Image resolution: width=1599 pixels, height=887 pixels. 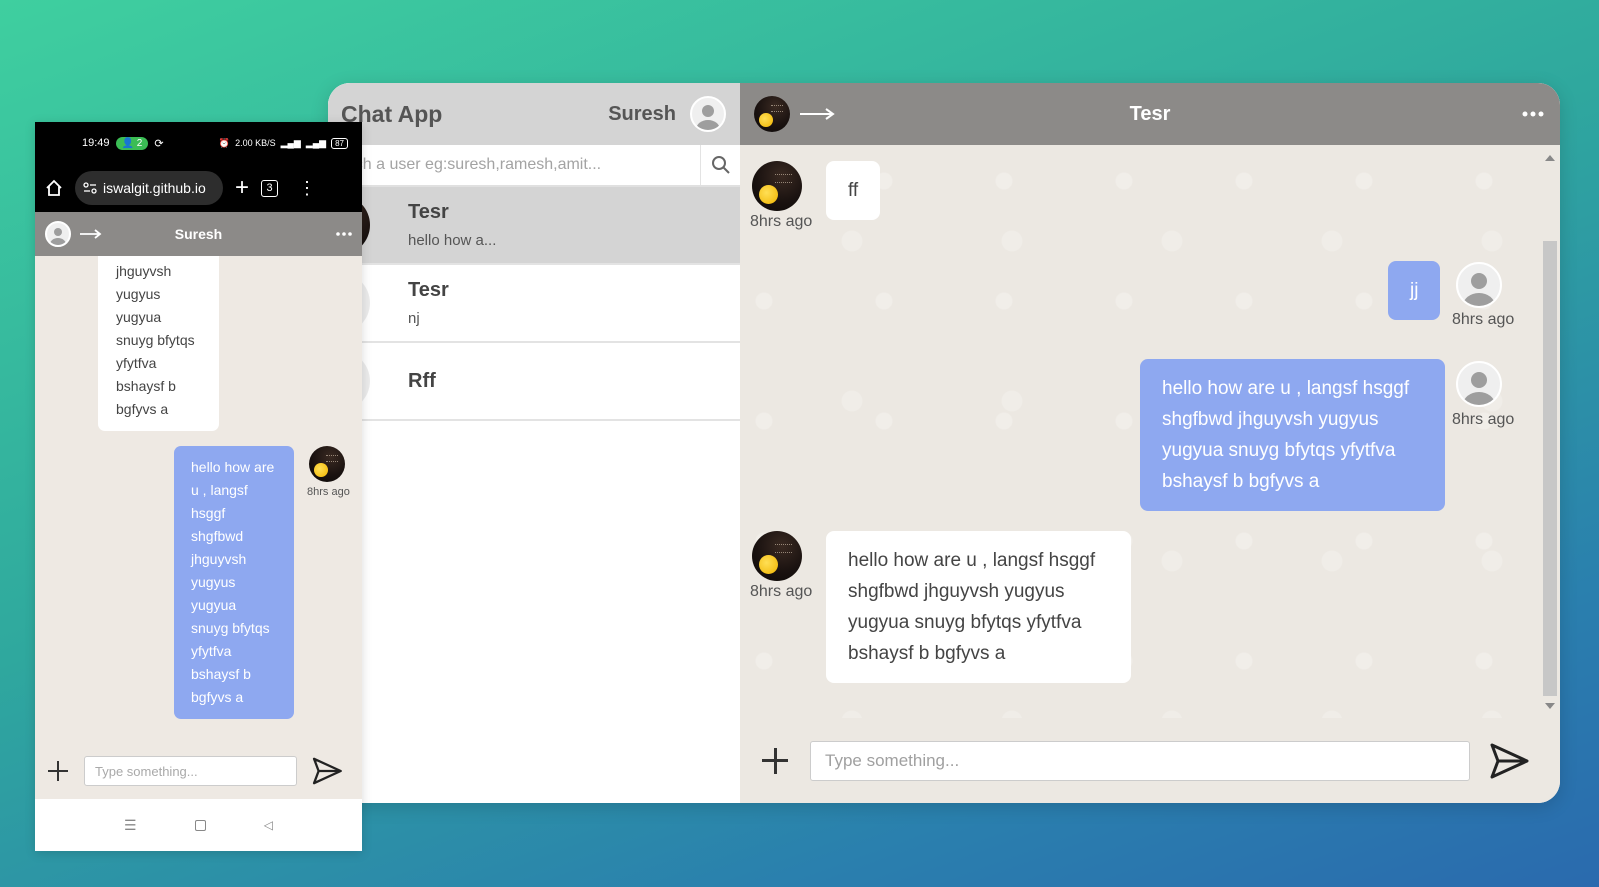 What do you see at coordinates (1550, 468) in the screenshot?
I see `scroll-thumb` at bounding box center [1550, 468].